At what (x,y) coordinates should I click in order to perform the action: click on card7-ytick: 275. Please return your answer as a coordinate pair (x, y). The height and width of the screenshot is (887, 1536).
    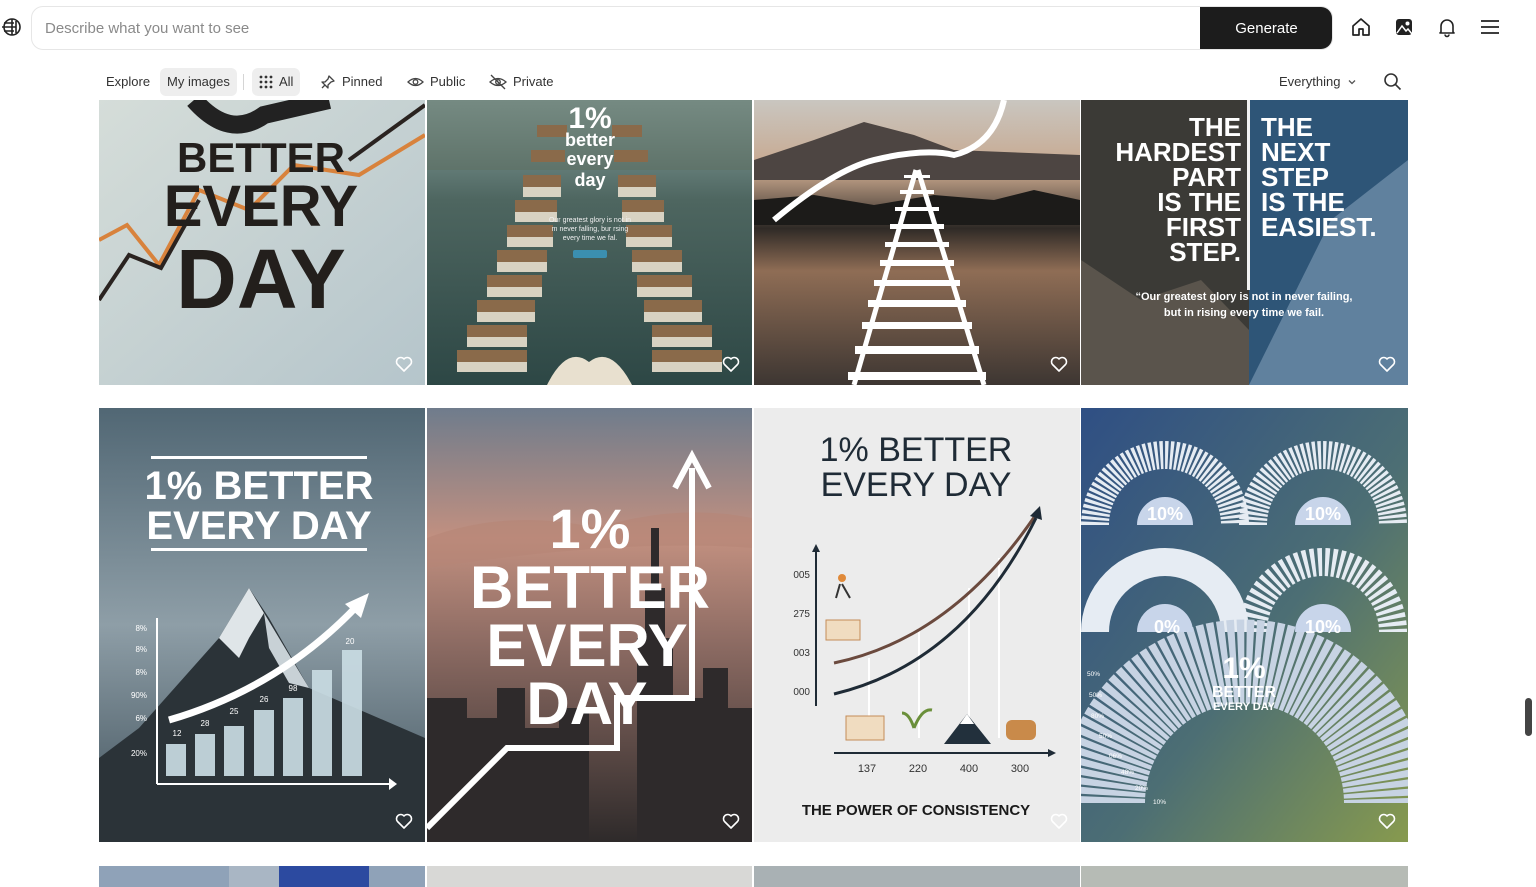
    Looking at the image, I should click on (801, 614).